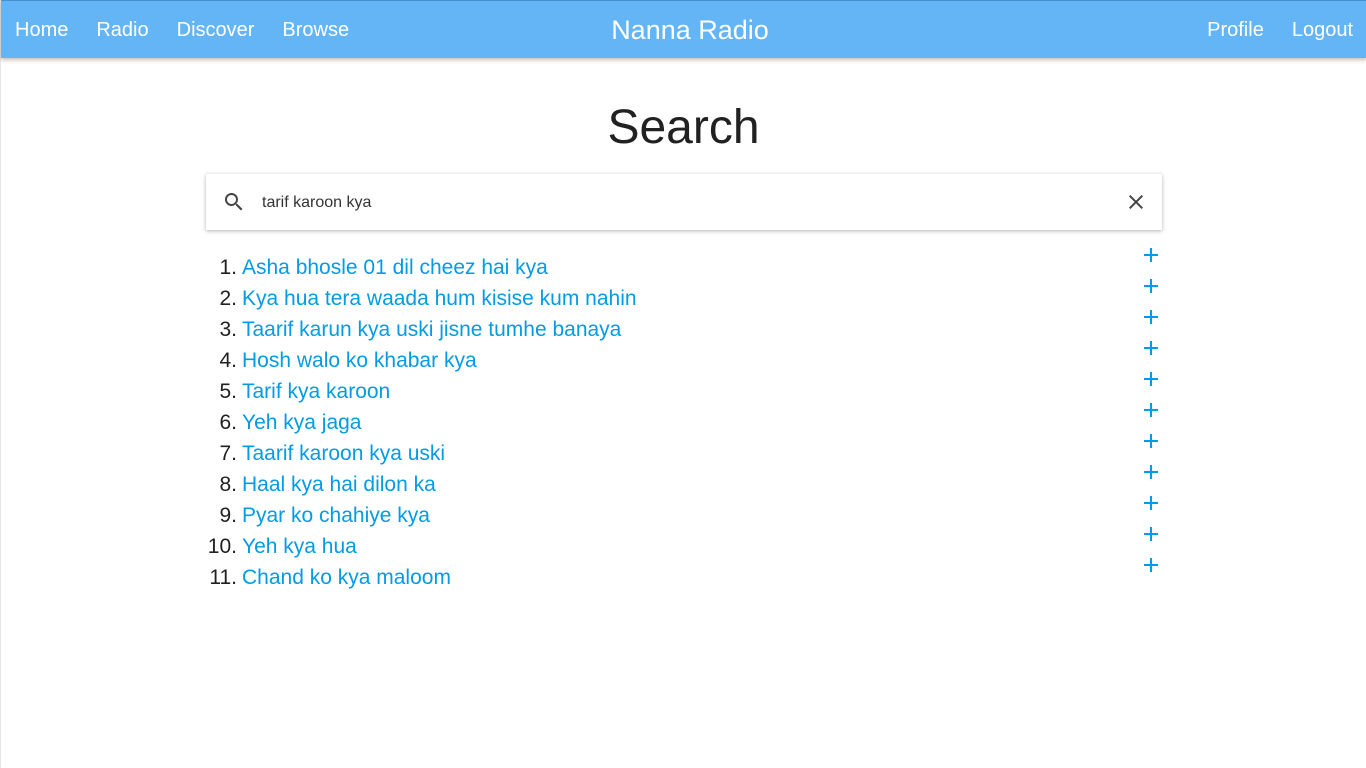  Describe the element at coordinates (1280, 30) in the screenshot. I see `nav-right-group: Profile Logout` at that location.